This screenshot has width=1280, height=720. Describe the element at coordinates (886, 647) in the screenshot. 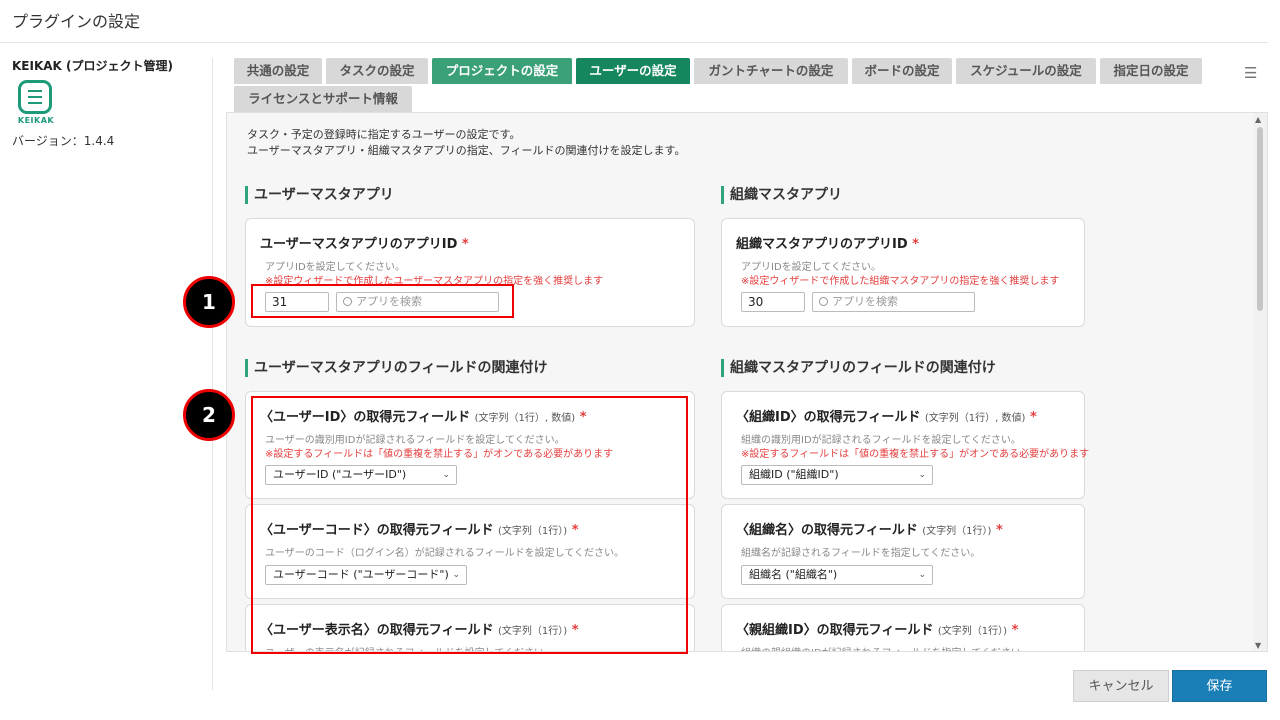

I see `parent-org-id-field-help: 組織の親組織のIDが記録されるフィールドを指定してください。` at that location.